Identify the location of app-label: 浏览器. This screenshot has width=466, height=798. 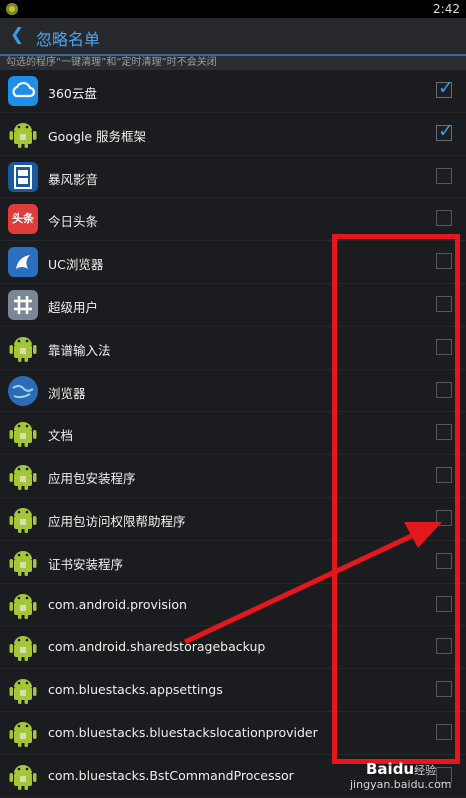
(67, 393).